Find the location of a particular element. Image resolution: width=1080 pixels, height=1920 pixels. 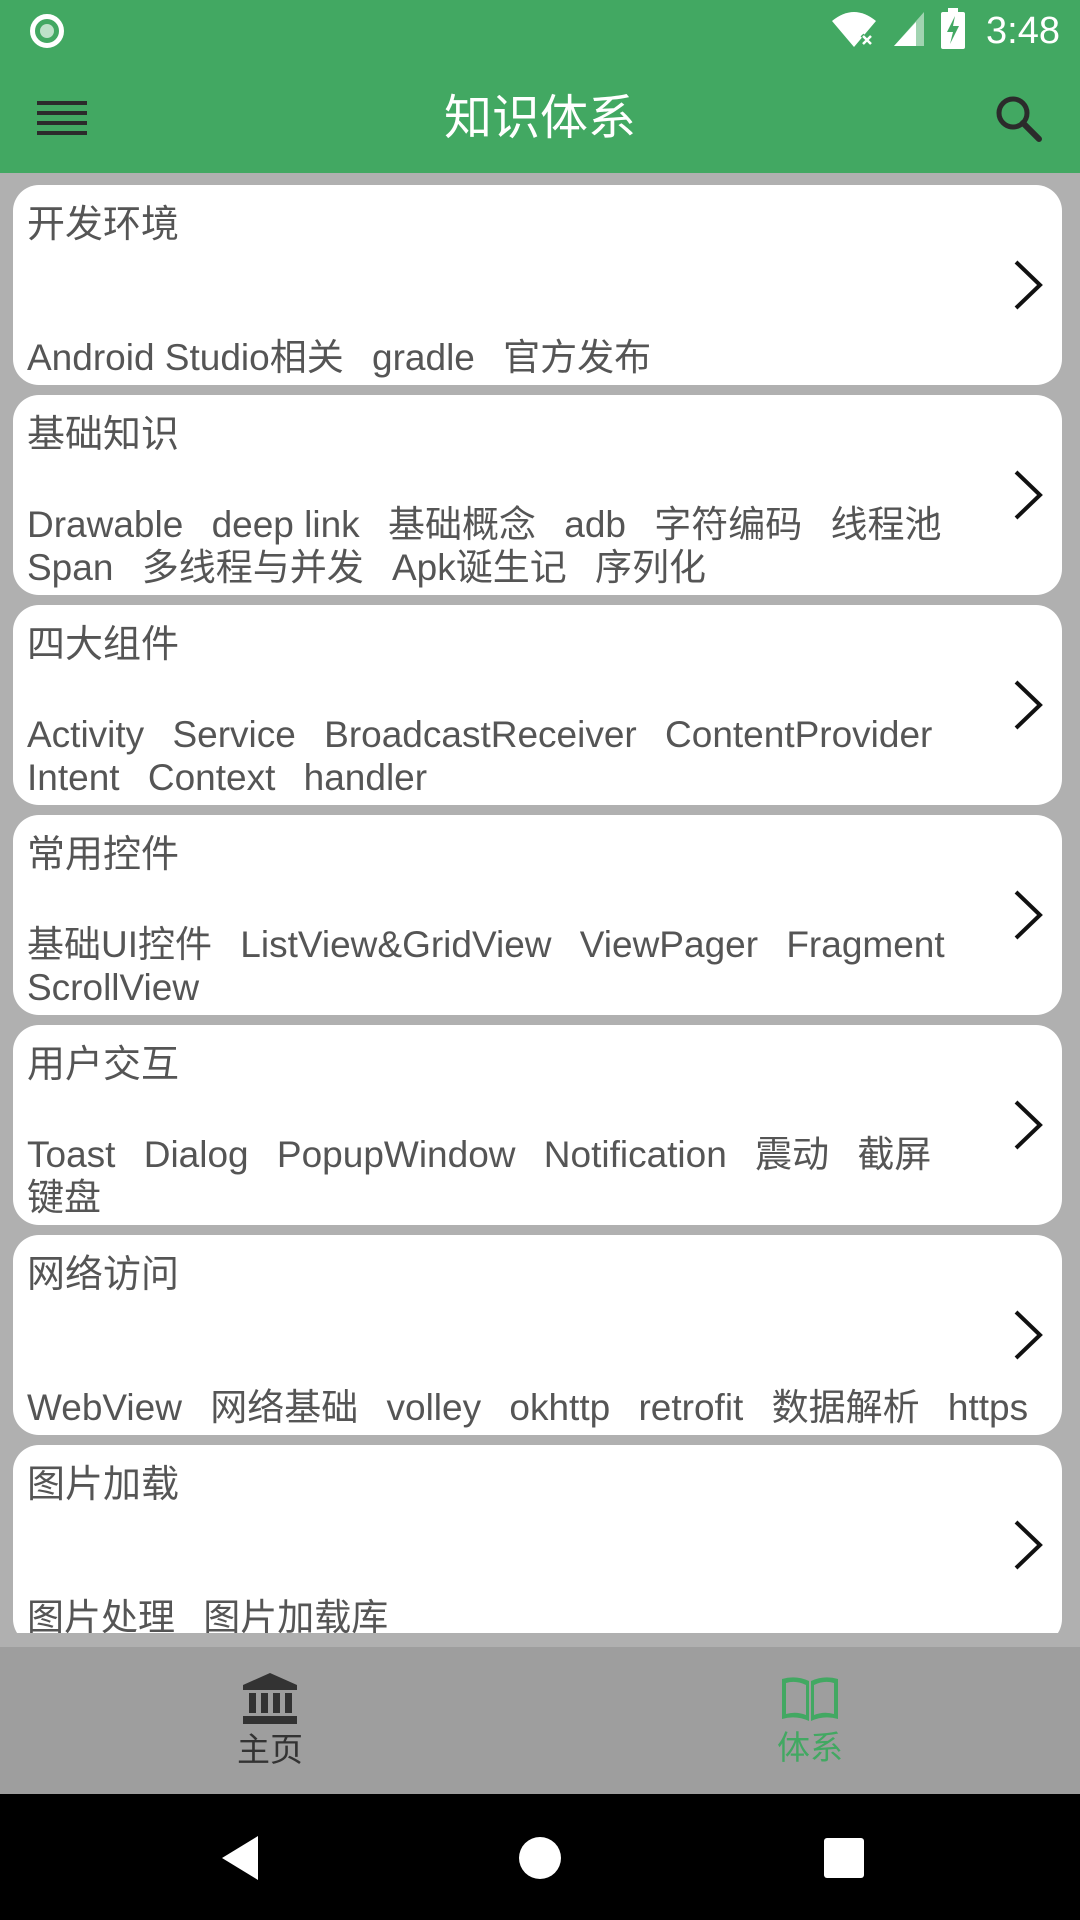

category-tag: retrofit is located at coordinates (691, 1407).